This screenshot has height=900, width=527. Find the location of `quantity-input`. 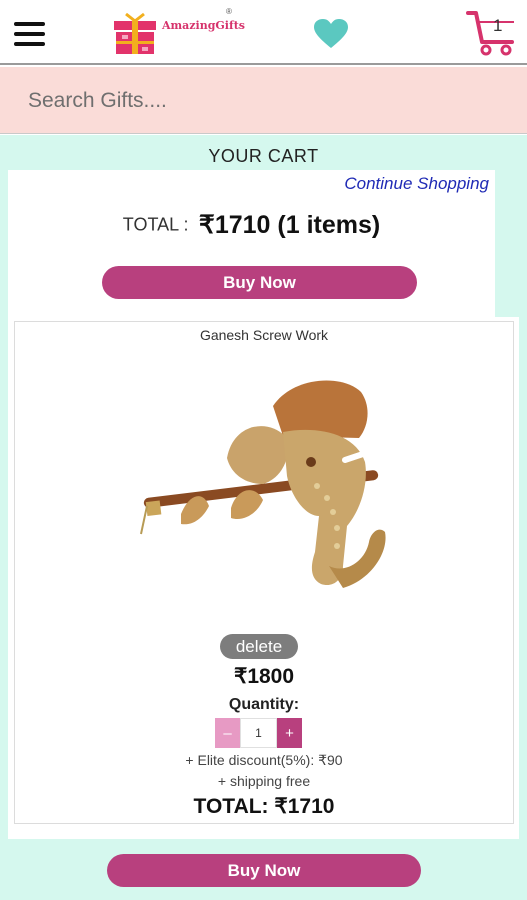

quantity-input is located at coordinates (258, 733).